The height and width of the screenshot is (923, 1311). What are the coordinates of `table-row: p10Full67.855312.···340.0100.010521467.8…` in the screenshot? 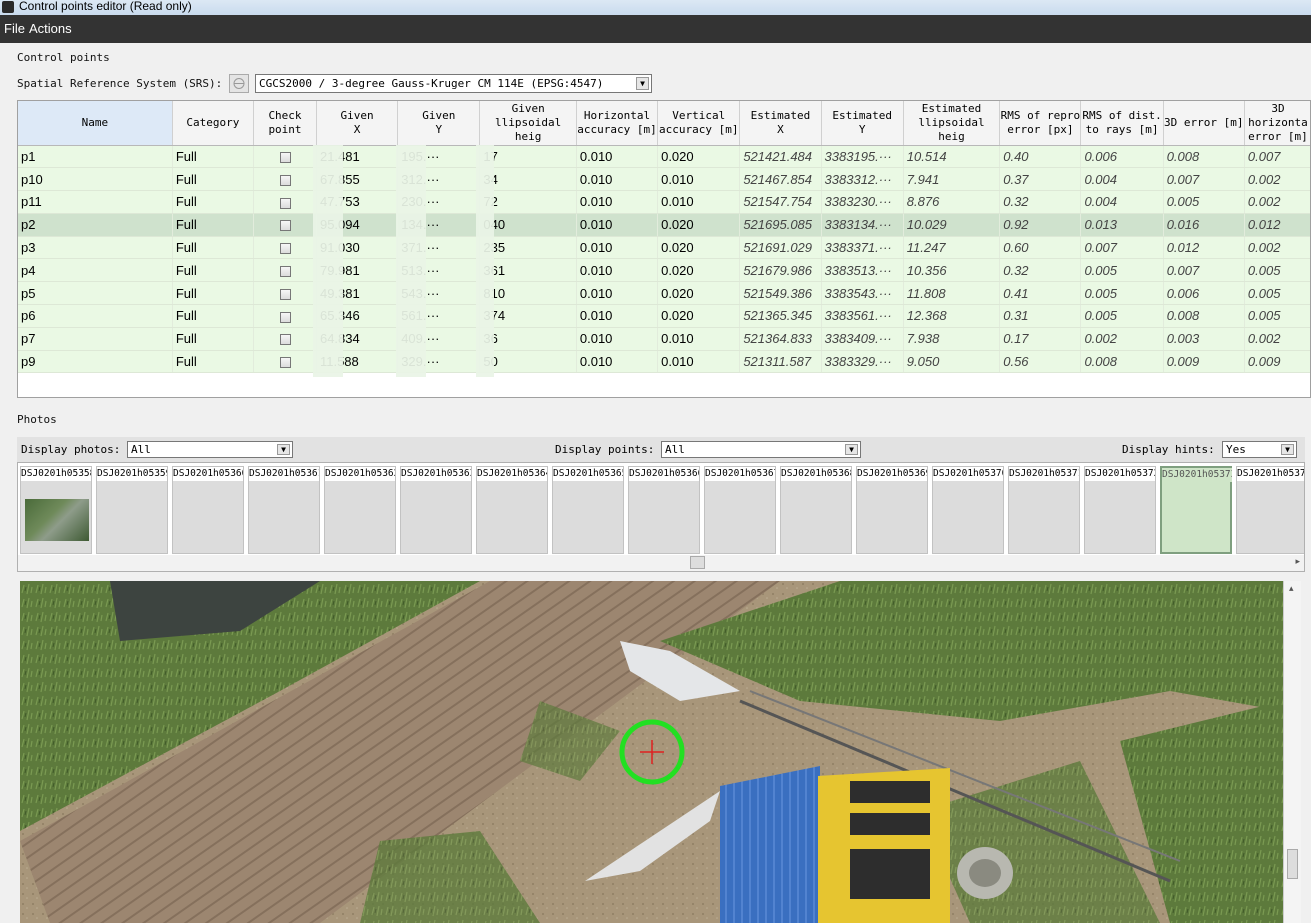 It's located at (664, 179).